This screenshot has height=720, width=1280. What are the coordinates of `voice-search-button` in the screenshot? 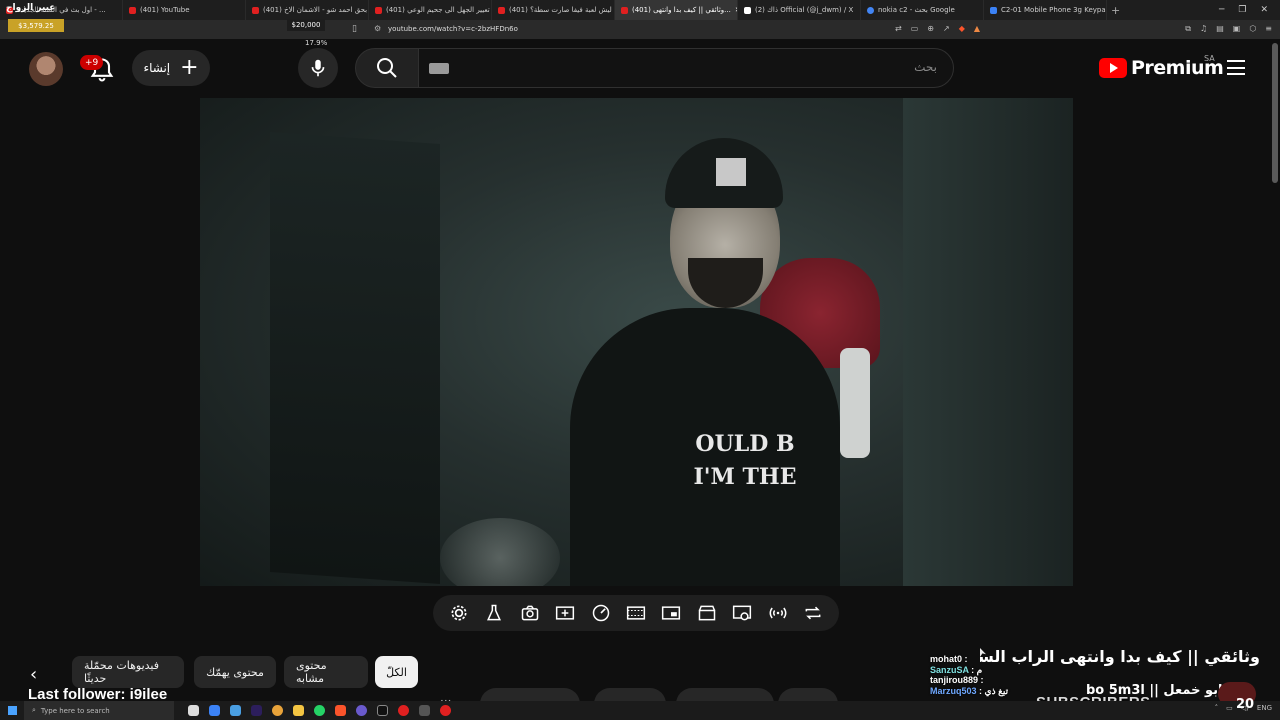 It's located at (318, 68).